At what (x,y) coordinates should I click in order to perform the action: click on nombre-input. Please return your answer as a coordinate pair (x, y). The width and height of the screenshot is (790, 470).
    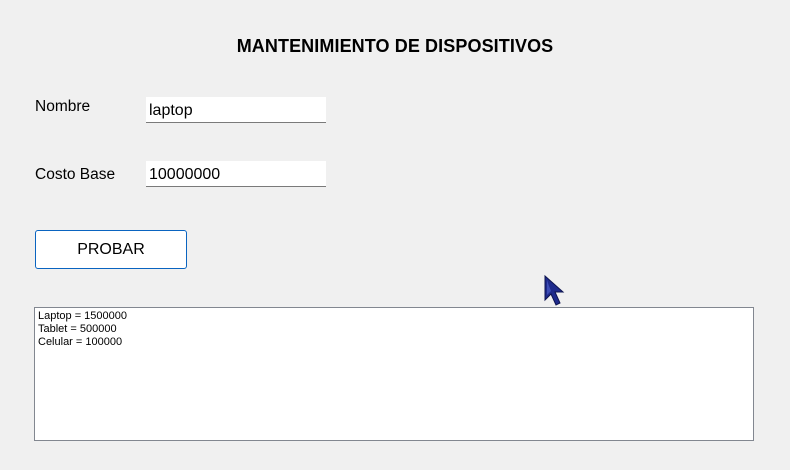
    Looking at the image, I should click on (236, 110).